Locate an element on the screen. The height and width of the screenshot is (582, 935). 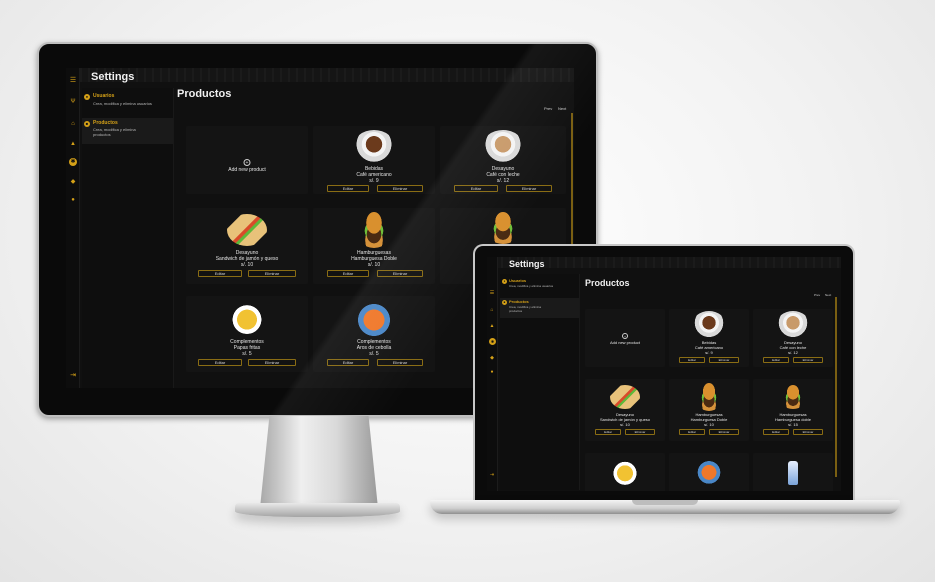
bottle-image is located at coordinates (793, 473).